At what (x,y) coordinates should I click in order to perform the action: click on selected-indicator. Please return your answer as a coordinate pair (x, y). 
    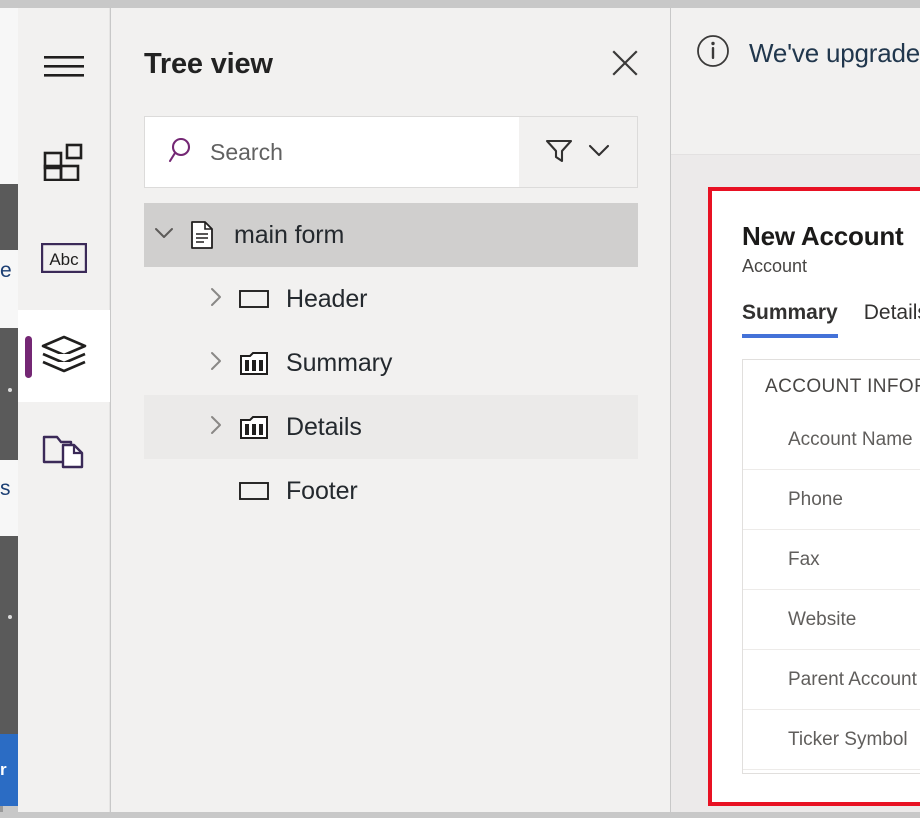
    Looking at the image, I should click on (28, 357).